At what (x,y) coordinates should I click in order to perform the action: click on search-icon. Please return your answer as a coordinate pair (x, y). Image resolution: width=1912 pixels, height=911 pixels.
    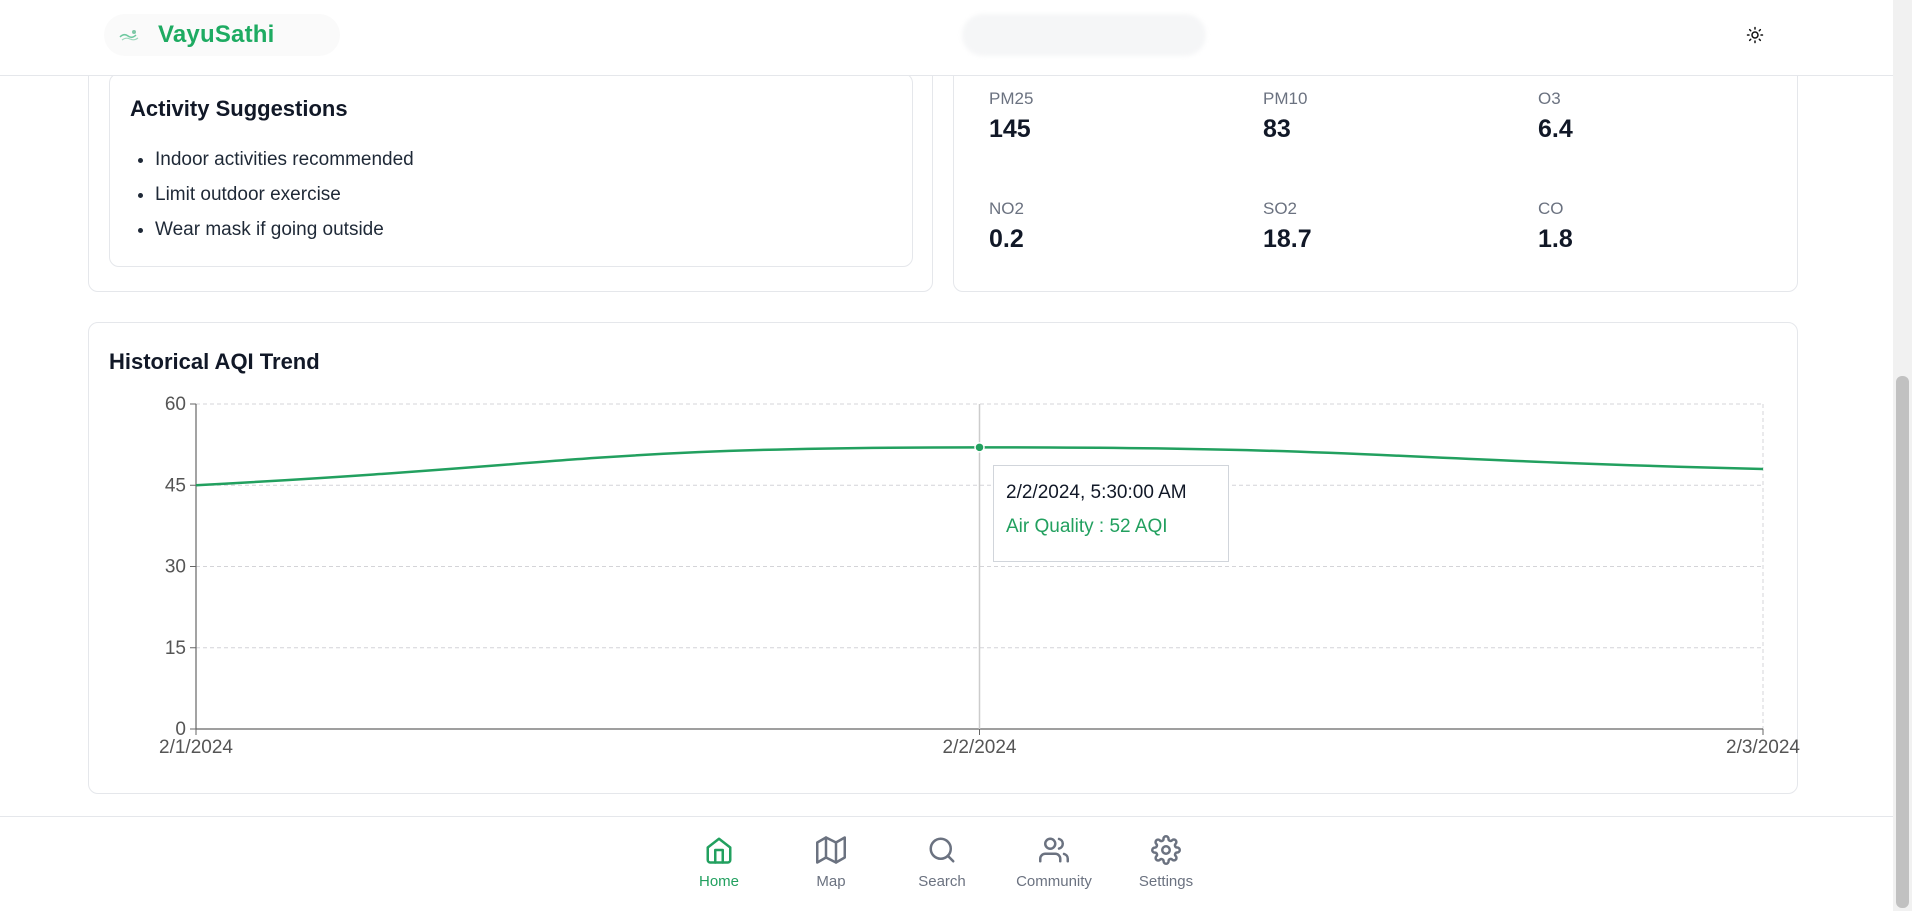
    Looking at the image, I should click on (942, 850).